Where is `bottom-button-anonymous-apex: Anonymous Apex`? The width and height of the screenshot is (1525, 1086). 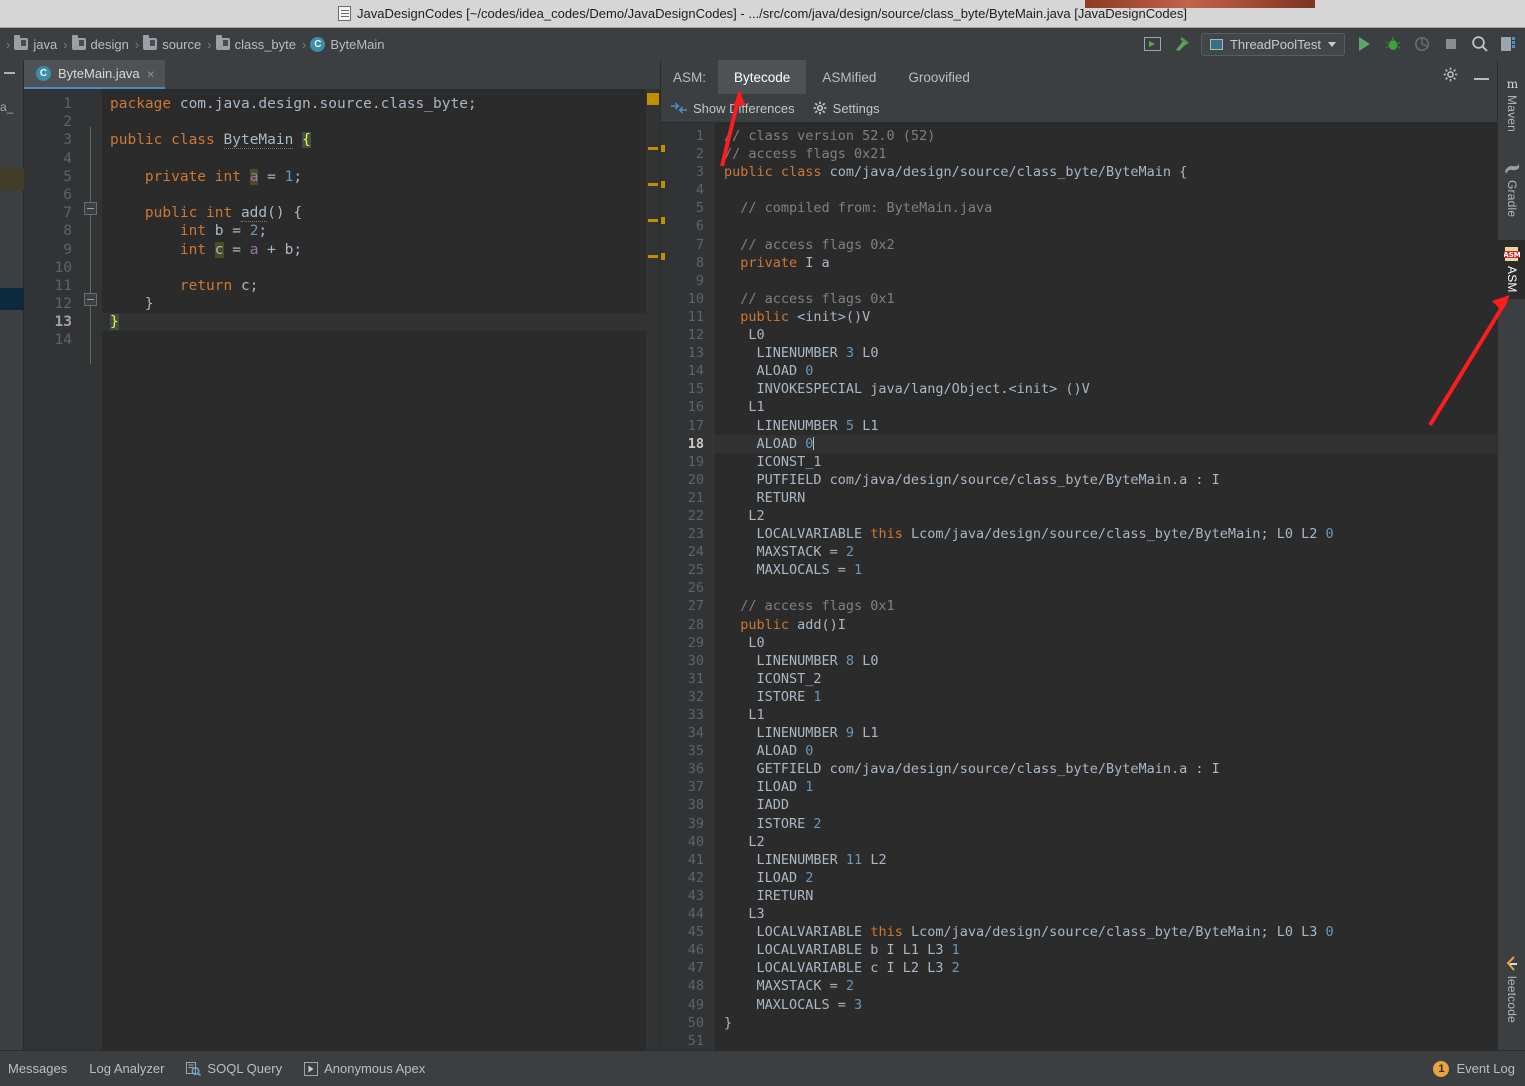 bottom-button-anonymous-apex: Anonymous Apex is located at coordinates (364, 1068).